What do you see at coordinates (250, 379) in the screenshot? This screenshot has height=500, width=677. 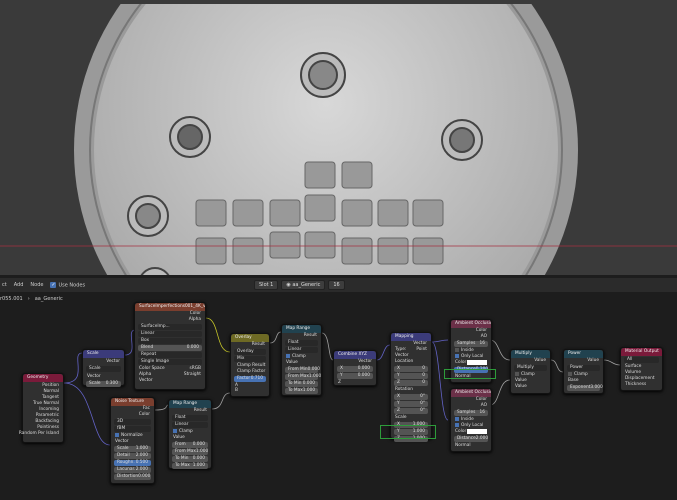 I see `factor-field: Factor 0.710` at bounding box center [250, 379].